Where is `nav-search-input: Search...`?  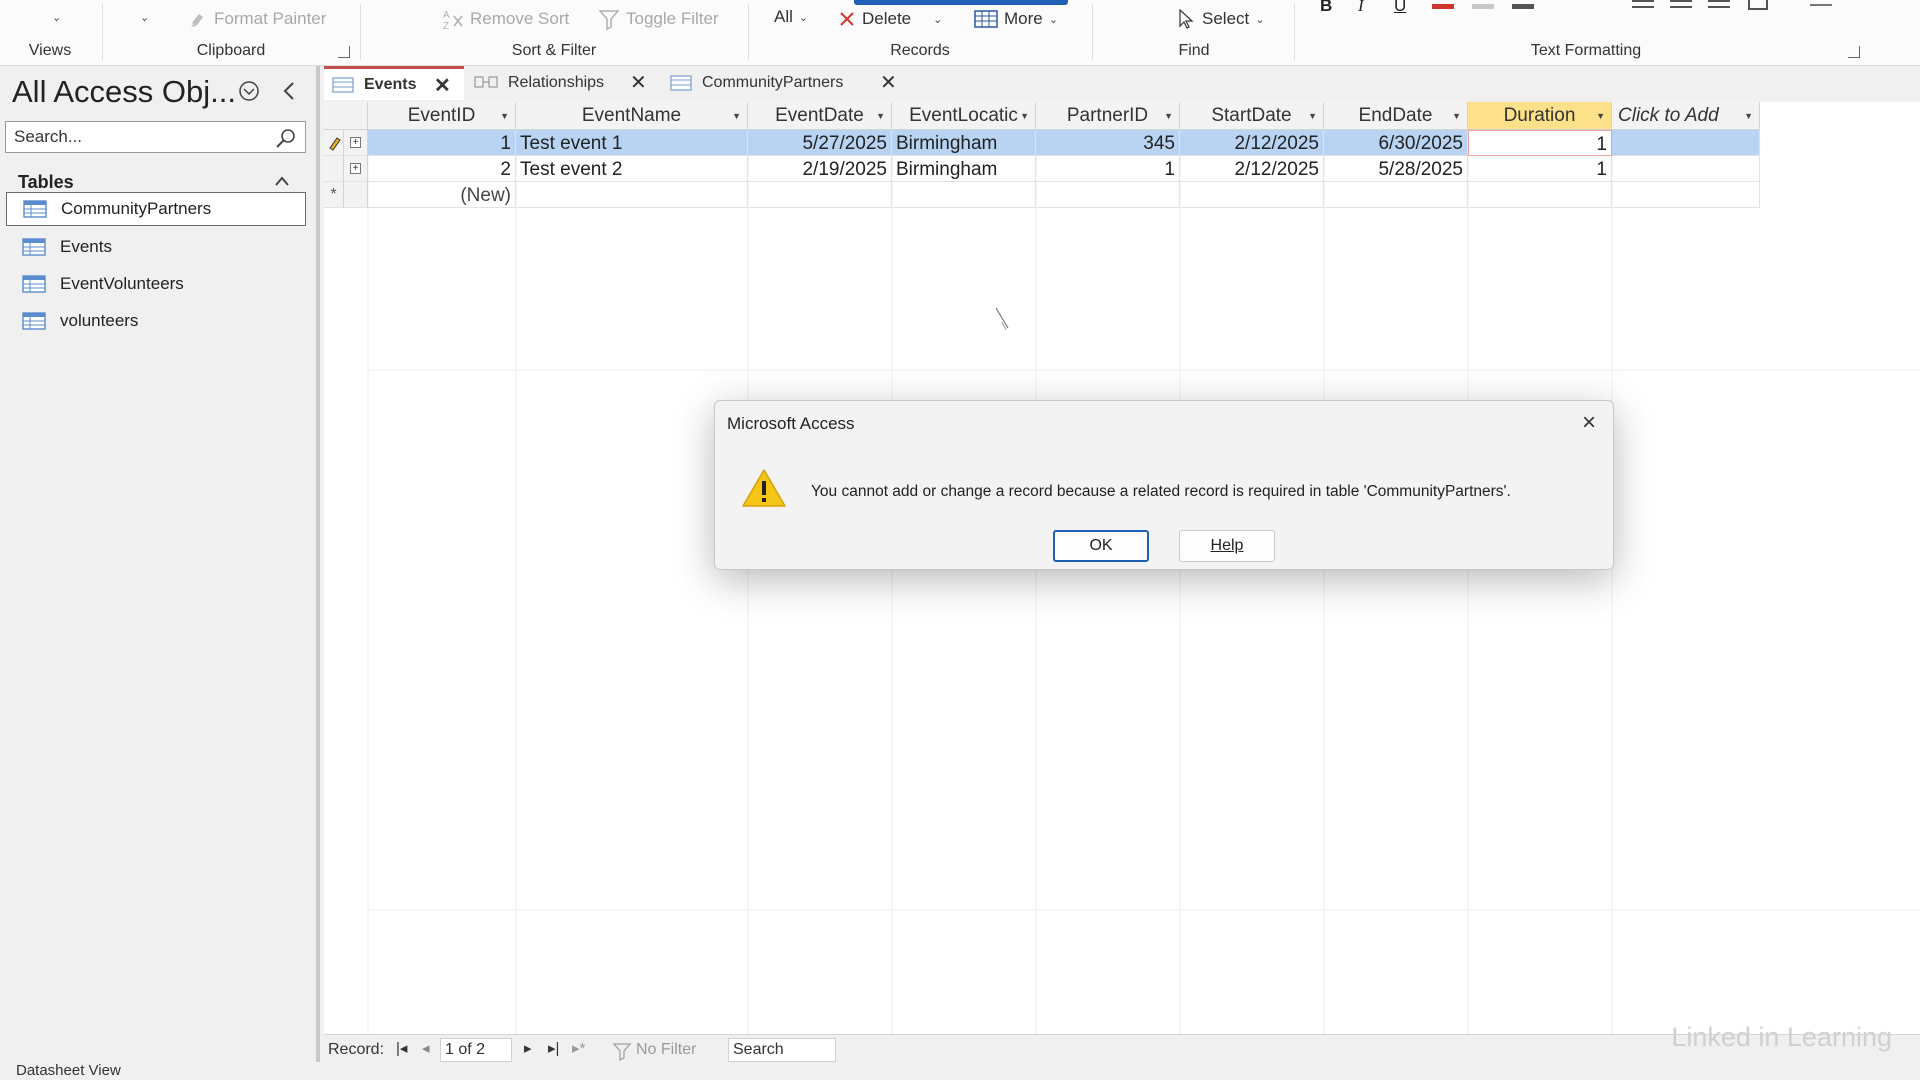
nav-search-input: Search... is located at coordinates (155, 137).